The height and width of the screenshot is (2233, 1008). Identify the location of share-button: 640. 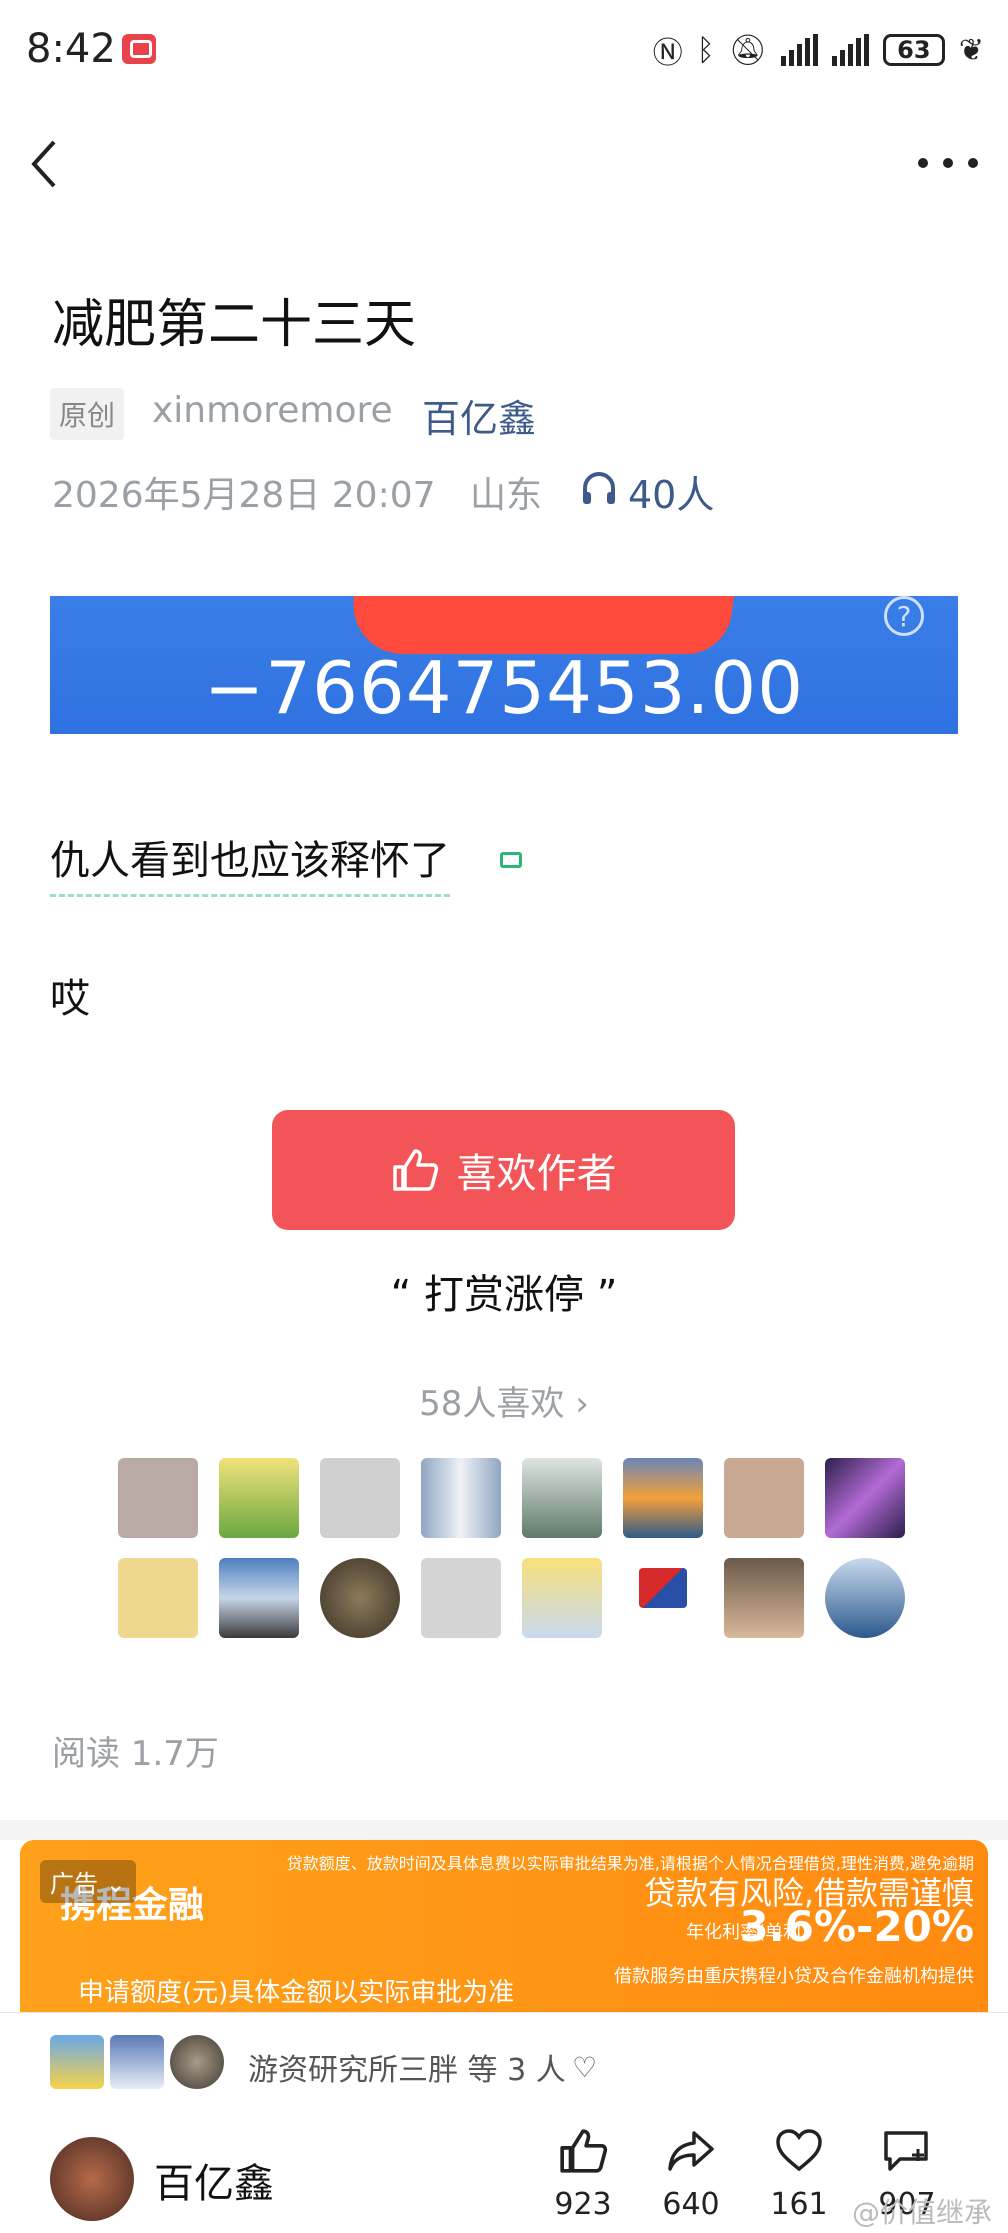
(691, 2174).